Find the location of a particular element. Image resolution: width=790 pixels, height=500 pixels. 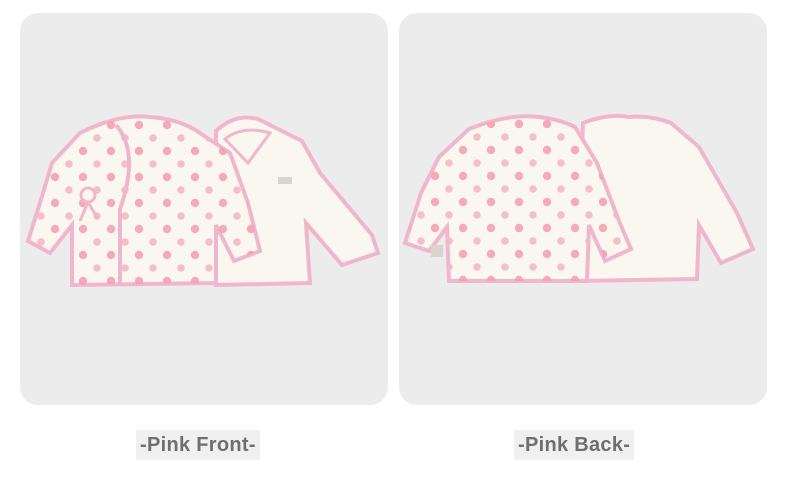

caption-pink-front: -Pink Front- is located at coordinates (198, 445).